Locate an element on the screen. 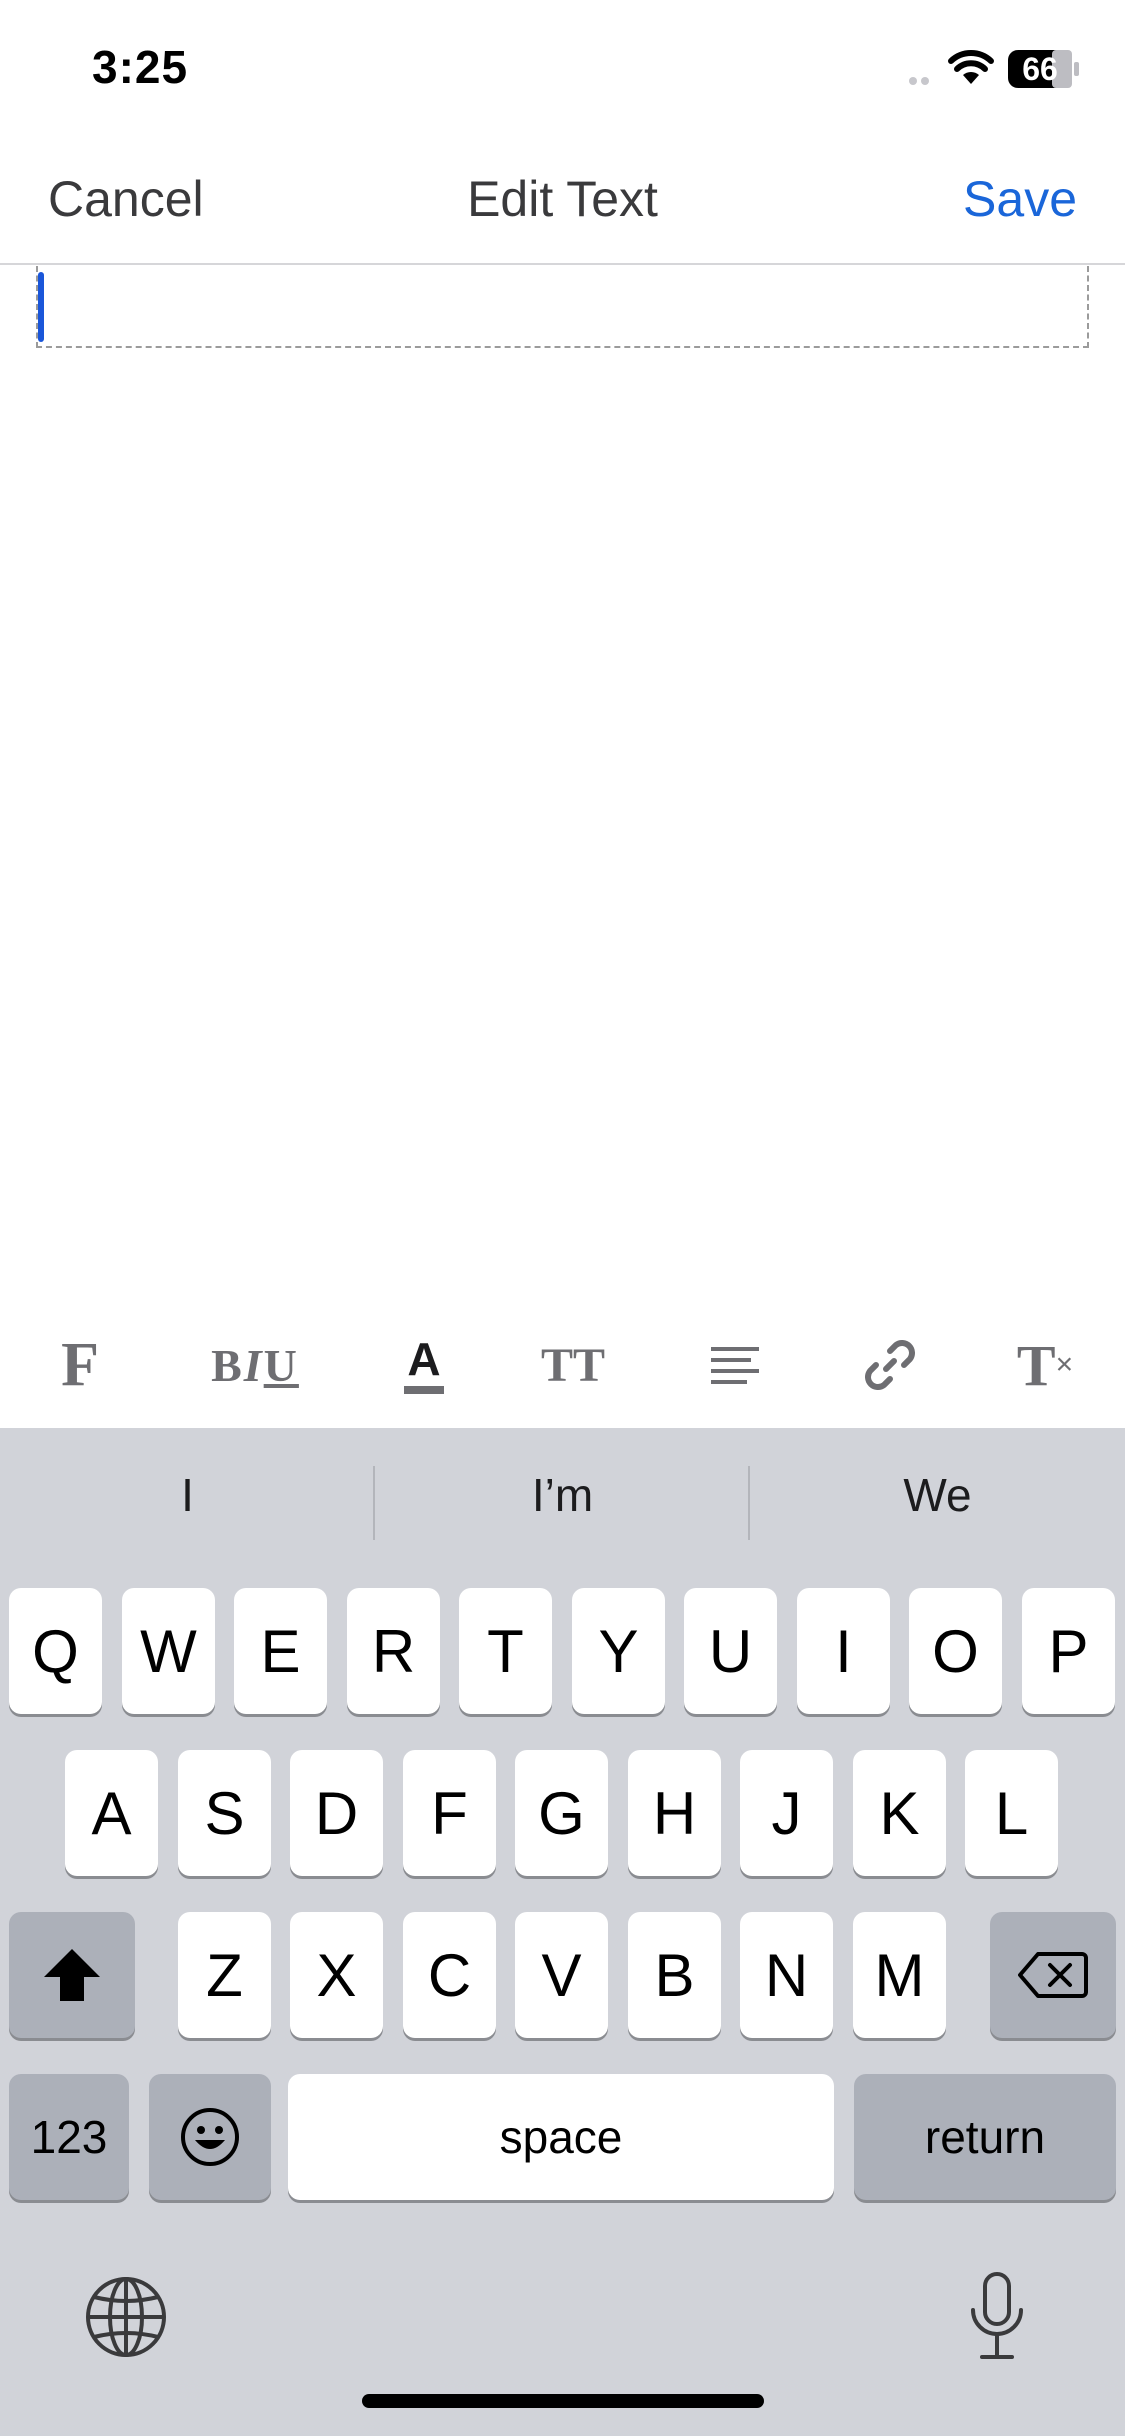 This screenshot has height=2436, width=1125. microphone-icon is located at coordinates (997, 2316).